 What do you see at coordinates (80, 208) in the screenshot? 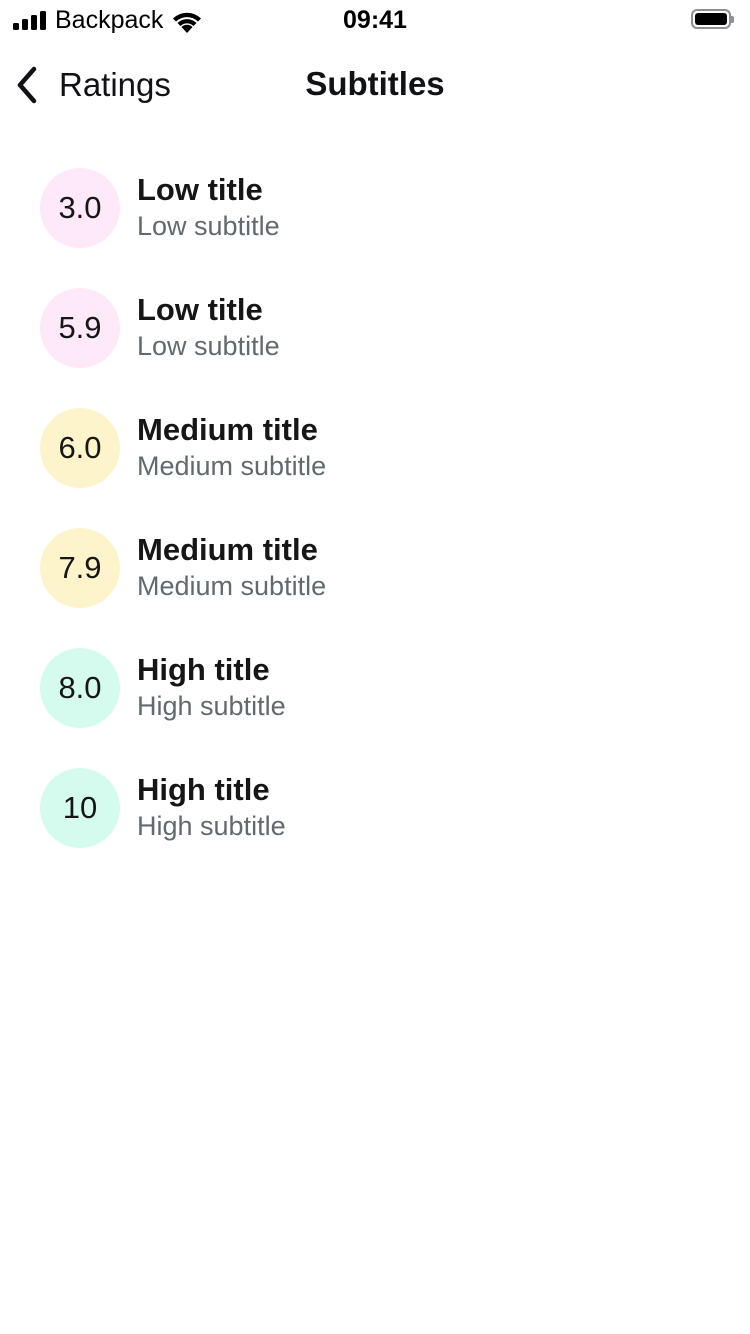
I see `rating-badge: 3.0` at bounding box center [80, 208].